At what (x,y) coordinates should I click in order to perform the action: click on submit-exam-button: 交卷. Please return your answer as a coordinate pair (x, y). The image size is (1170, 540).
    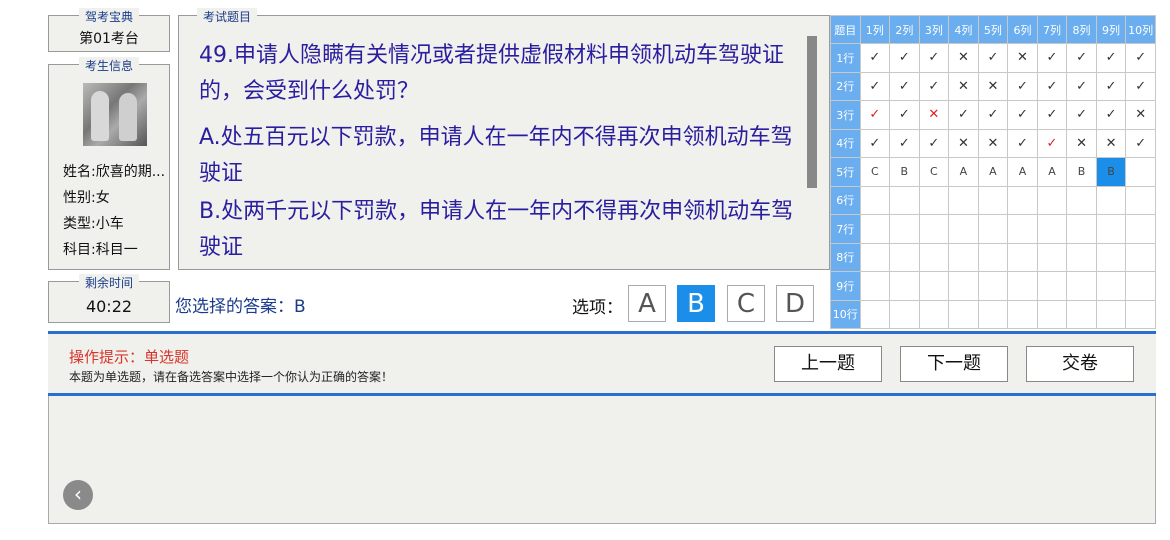
    Looking at the image, I should click on (1080, 364).